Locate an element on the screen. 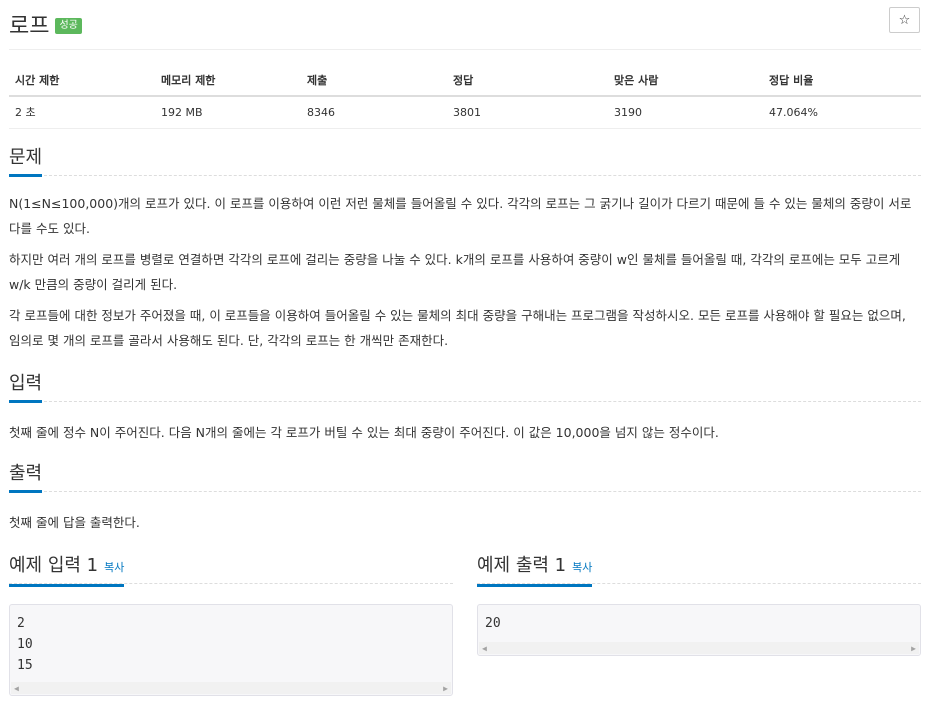 Image resolution: width=938 pixels, height=716 pixels. header-solved-users: 맞은 사람 is located at coordinates (685, 81).